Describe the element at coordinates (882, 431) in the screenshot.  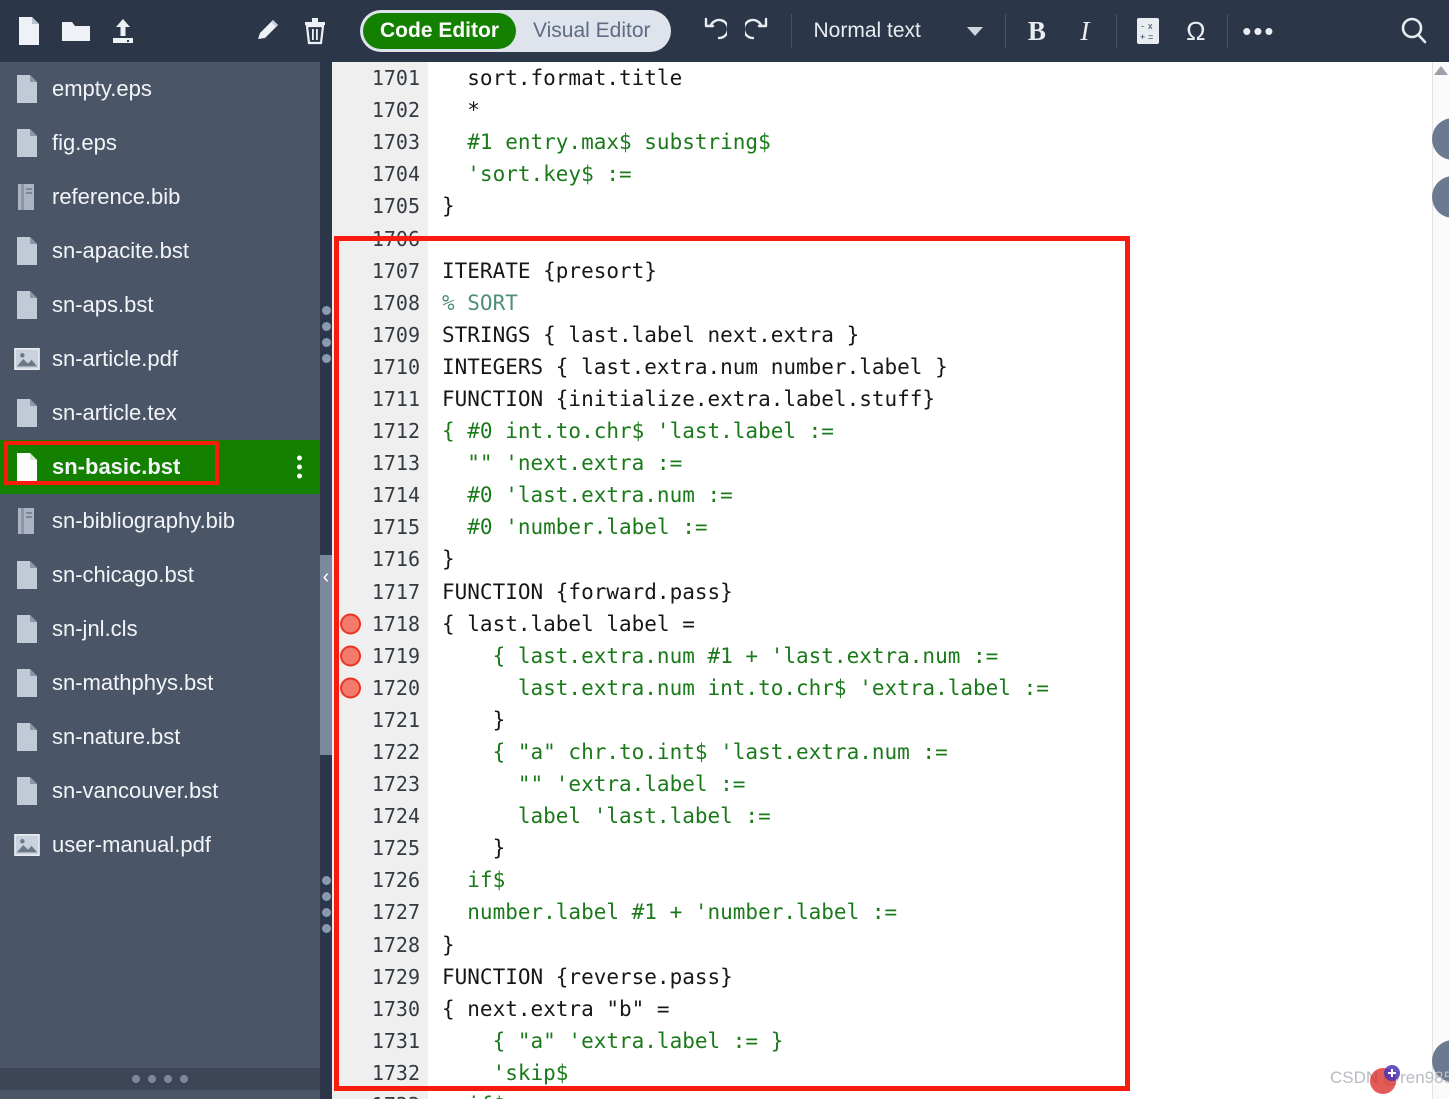
I see `code-line: 1712 { #0 int.to.chr$ 'last.label :=` at that location.